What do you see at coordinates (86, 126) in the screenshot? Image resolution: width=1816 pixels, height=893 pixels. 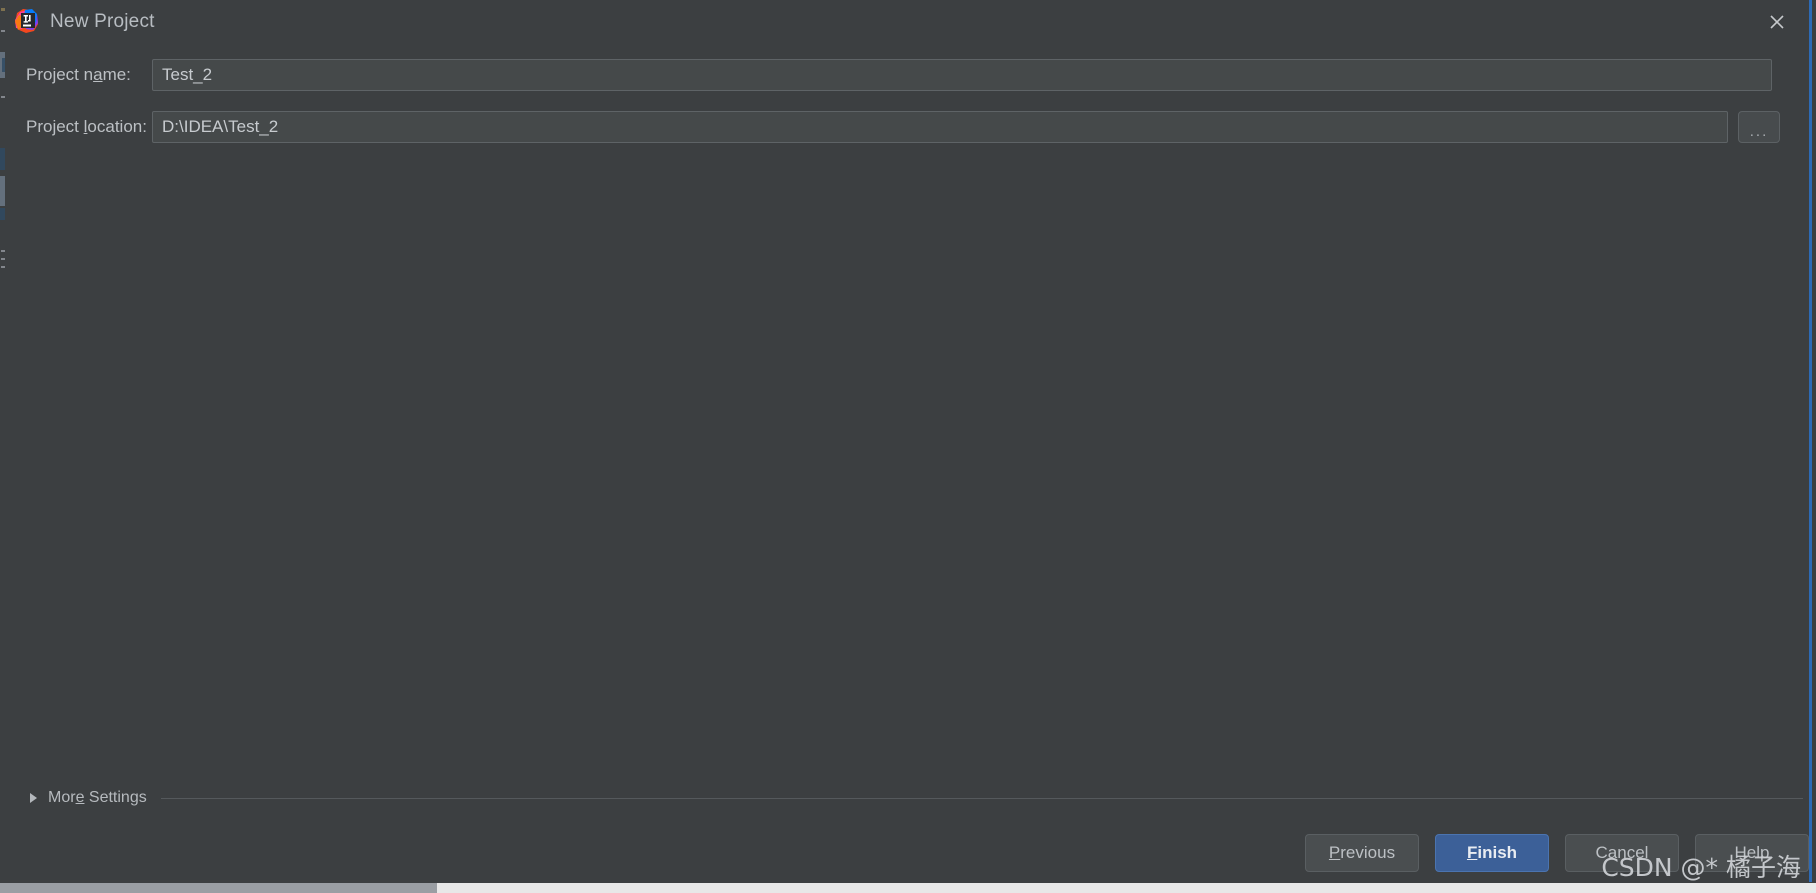 I see `project-location-label: Project location:` at bounding box center [86, 126].